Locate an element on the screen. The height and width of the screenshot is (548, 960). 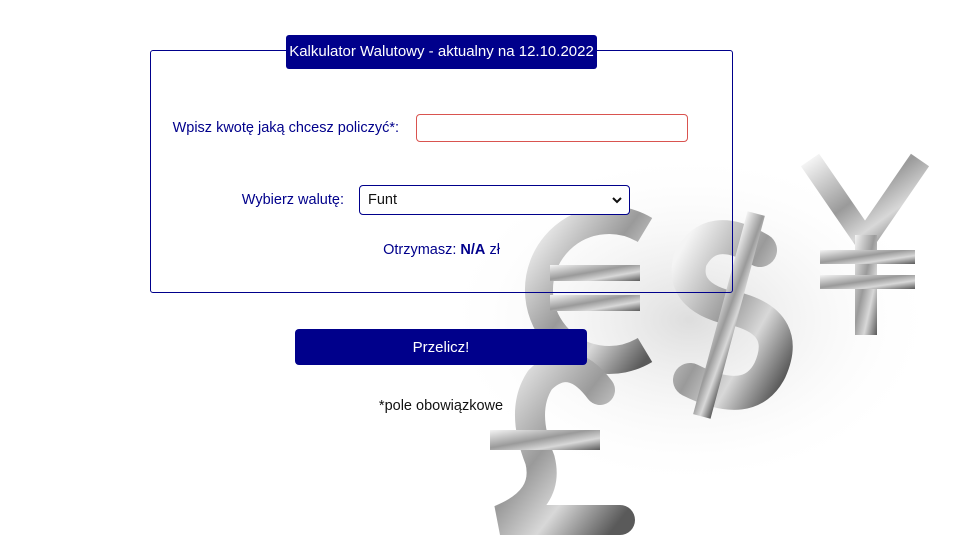
result-prefix: Otrzymasz: is located at coordinates (420, 250).